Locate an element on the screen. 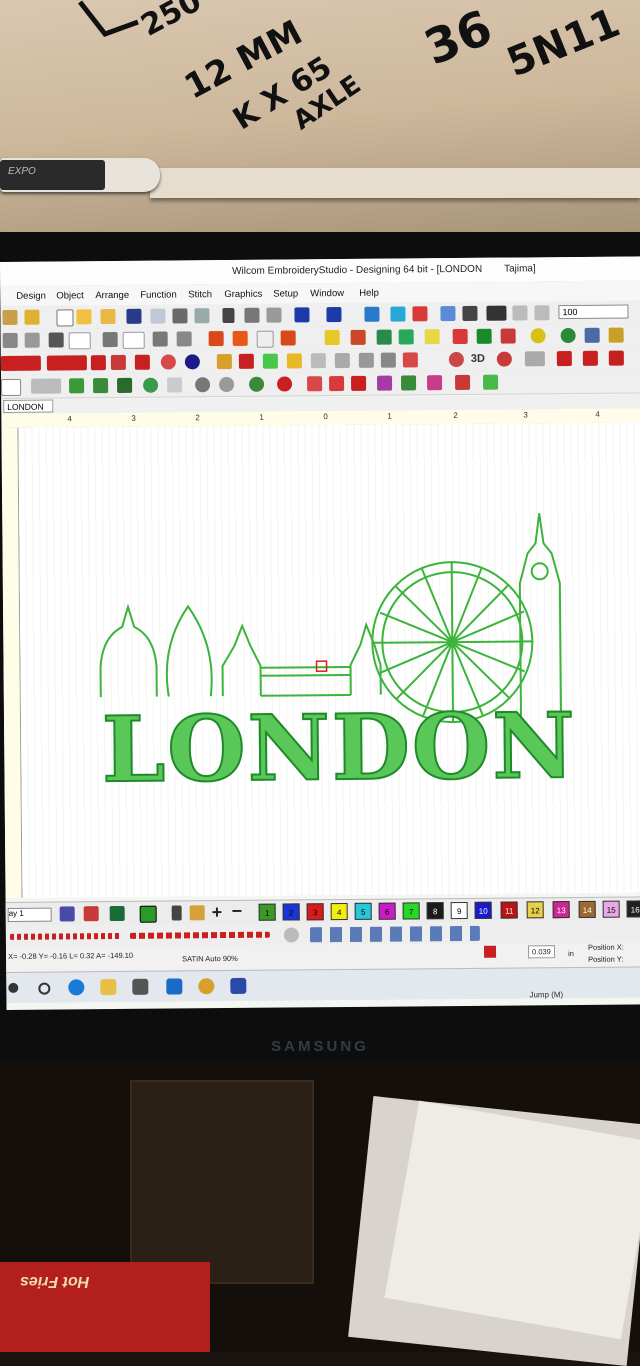 The width and height of the screenshot is (640, 1366). sunburst-icon is located at coordinates (294, 361).